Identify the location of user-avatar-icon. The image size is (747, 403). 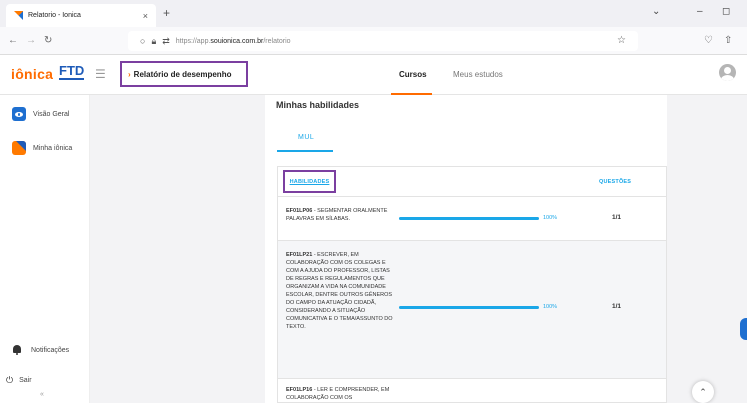
(727, 72).